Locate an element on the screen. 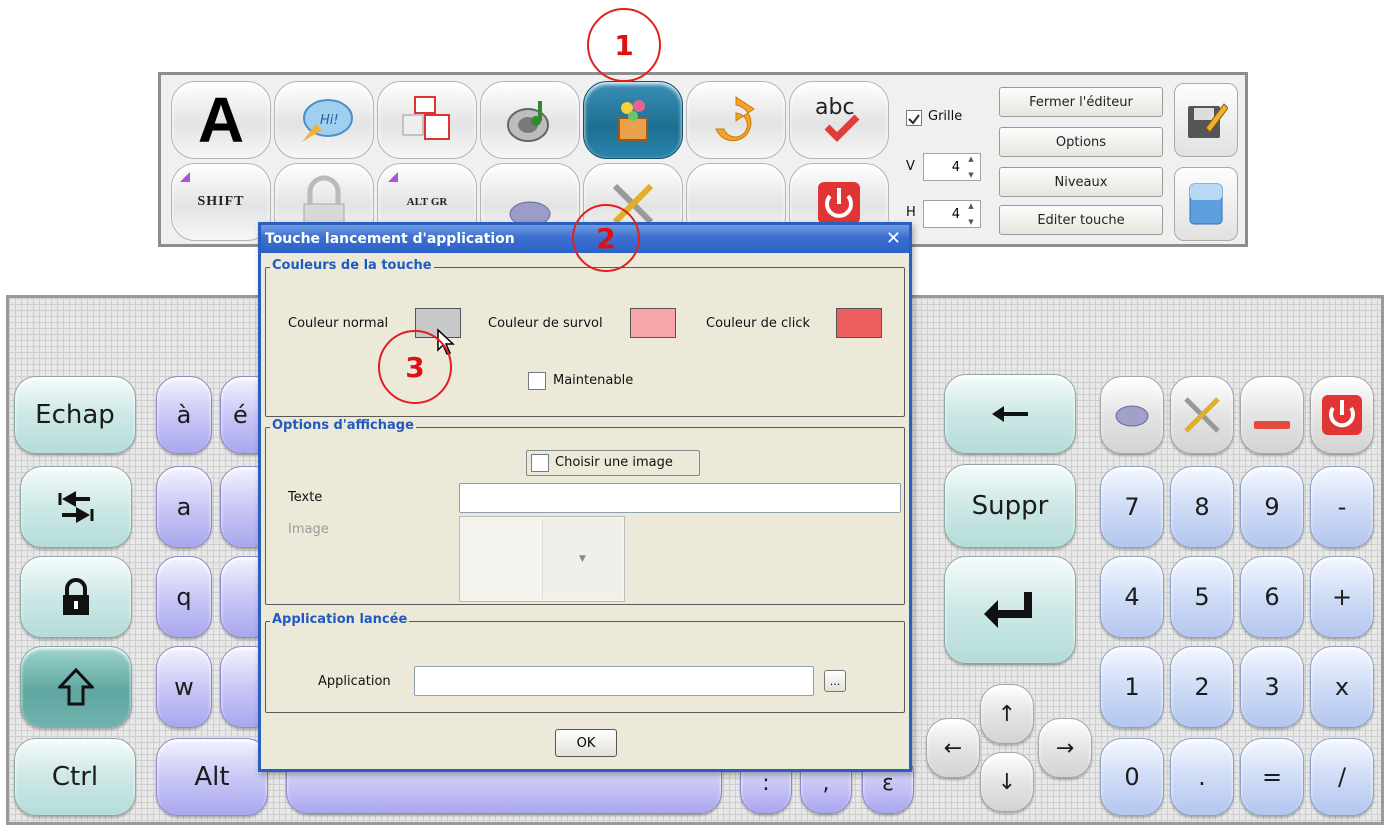 This screenshot has height=825, width=1384. hover-color-label: Couleur de survol is located at coordinates (545, 323).